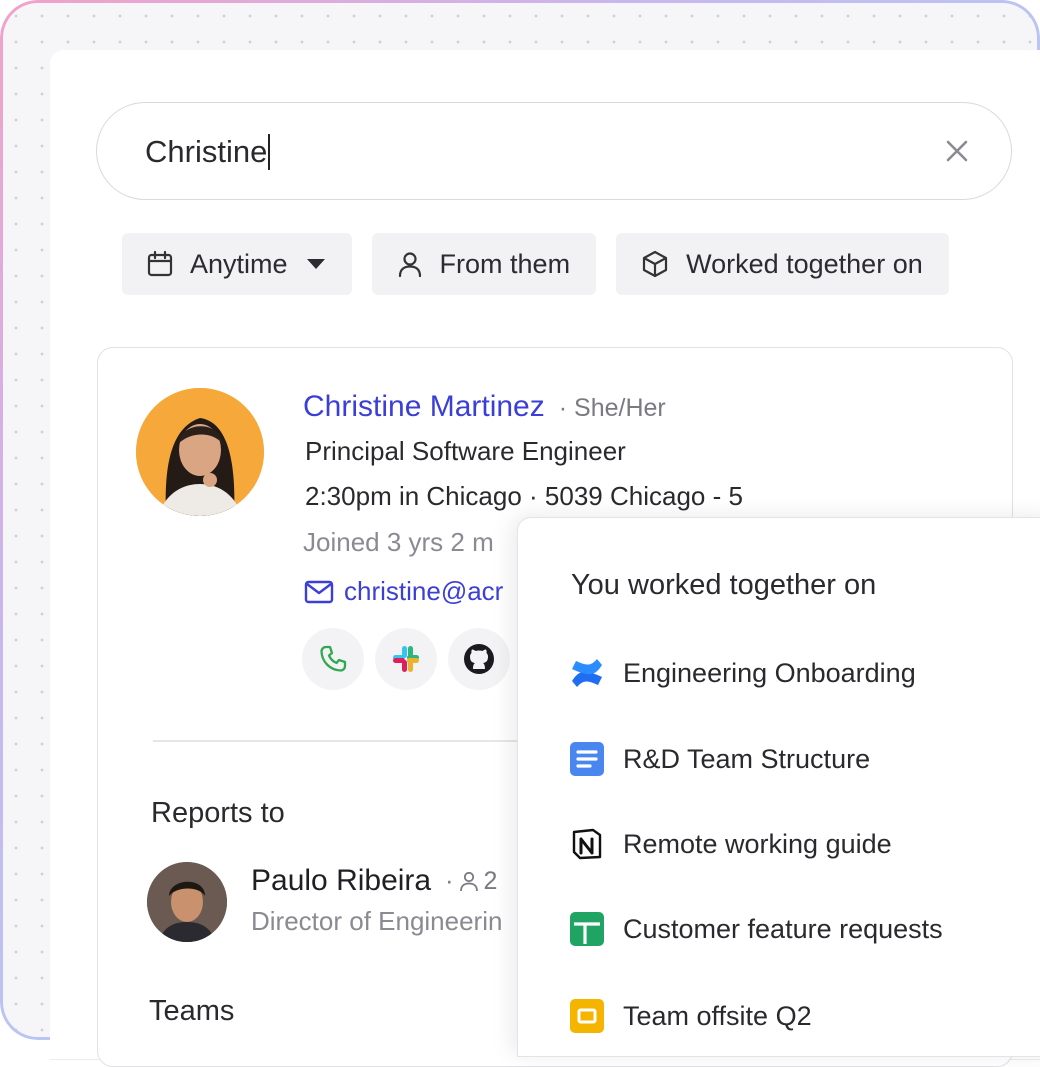  I want to click on call-button, so click(333, 659).